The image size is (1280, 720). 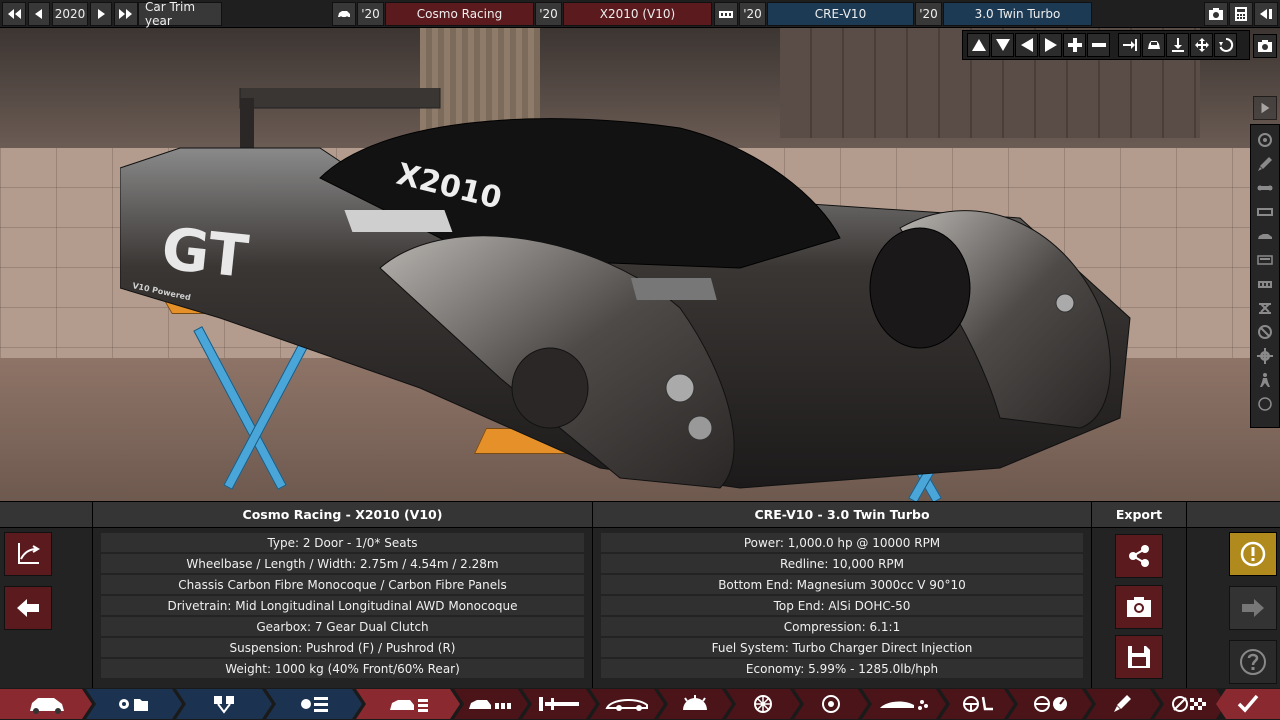 I want to click on floppy-disk-icon, so click(x=1139, y=657).